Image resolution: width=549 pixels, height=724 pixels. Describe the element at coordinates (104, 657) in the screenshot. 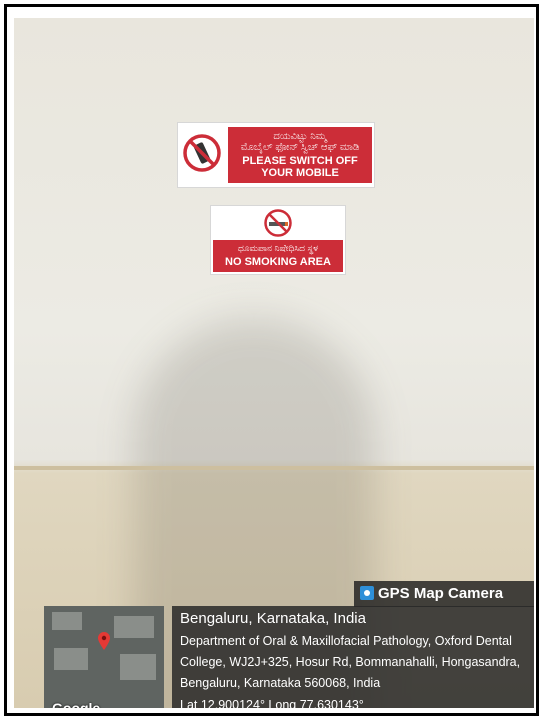

I see `map-thumbnail: Google` at that location.